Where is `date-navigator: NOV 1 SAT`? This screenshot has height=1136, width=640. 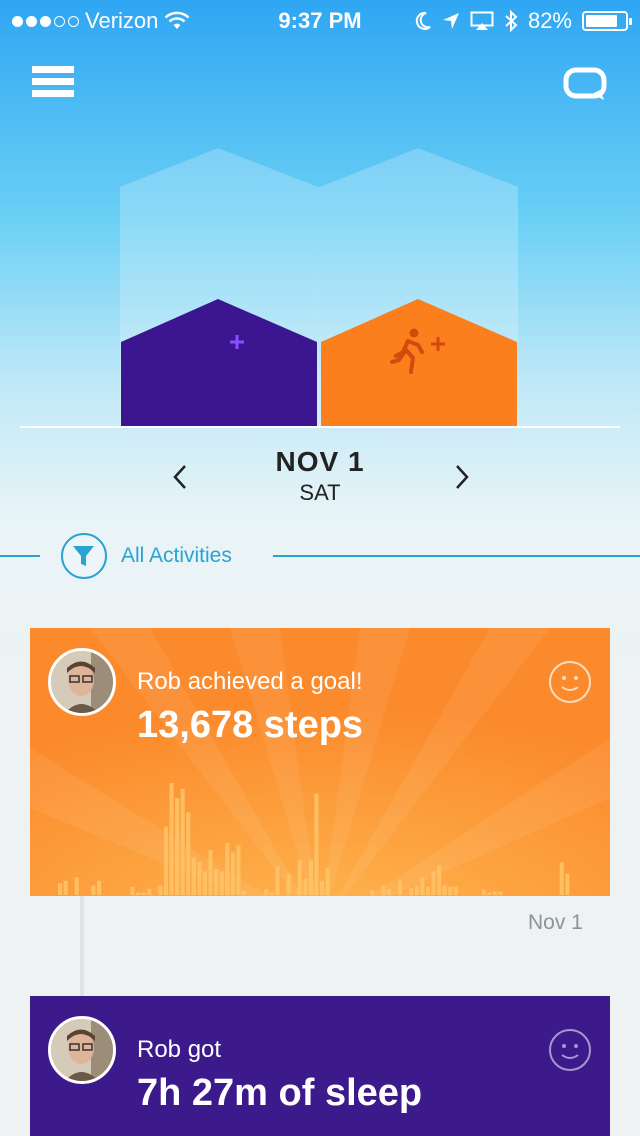 date-navigator: NOV 1 SAT is located at coordinates (320, 479).